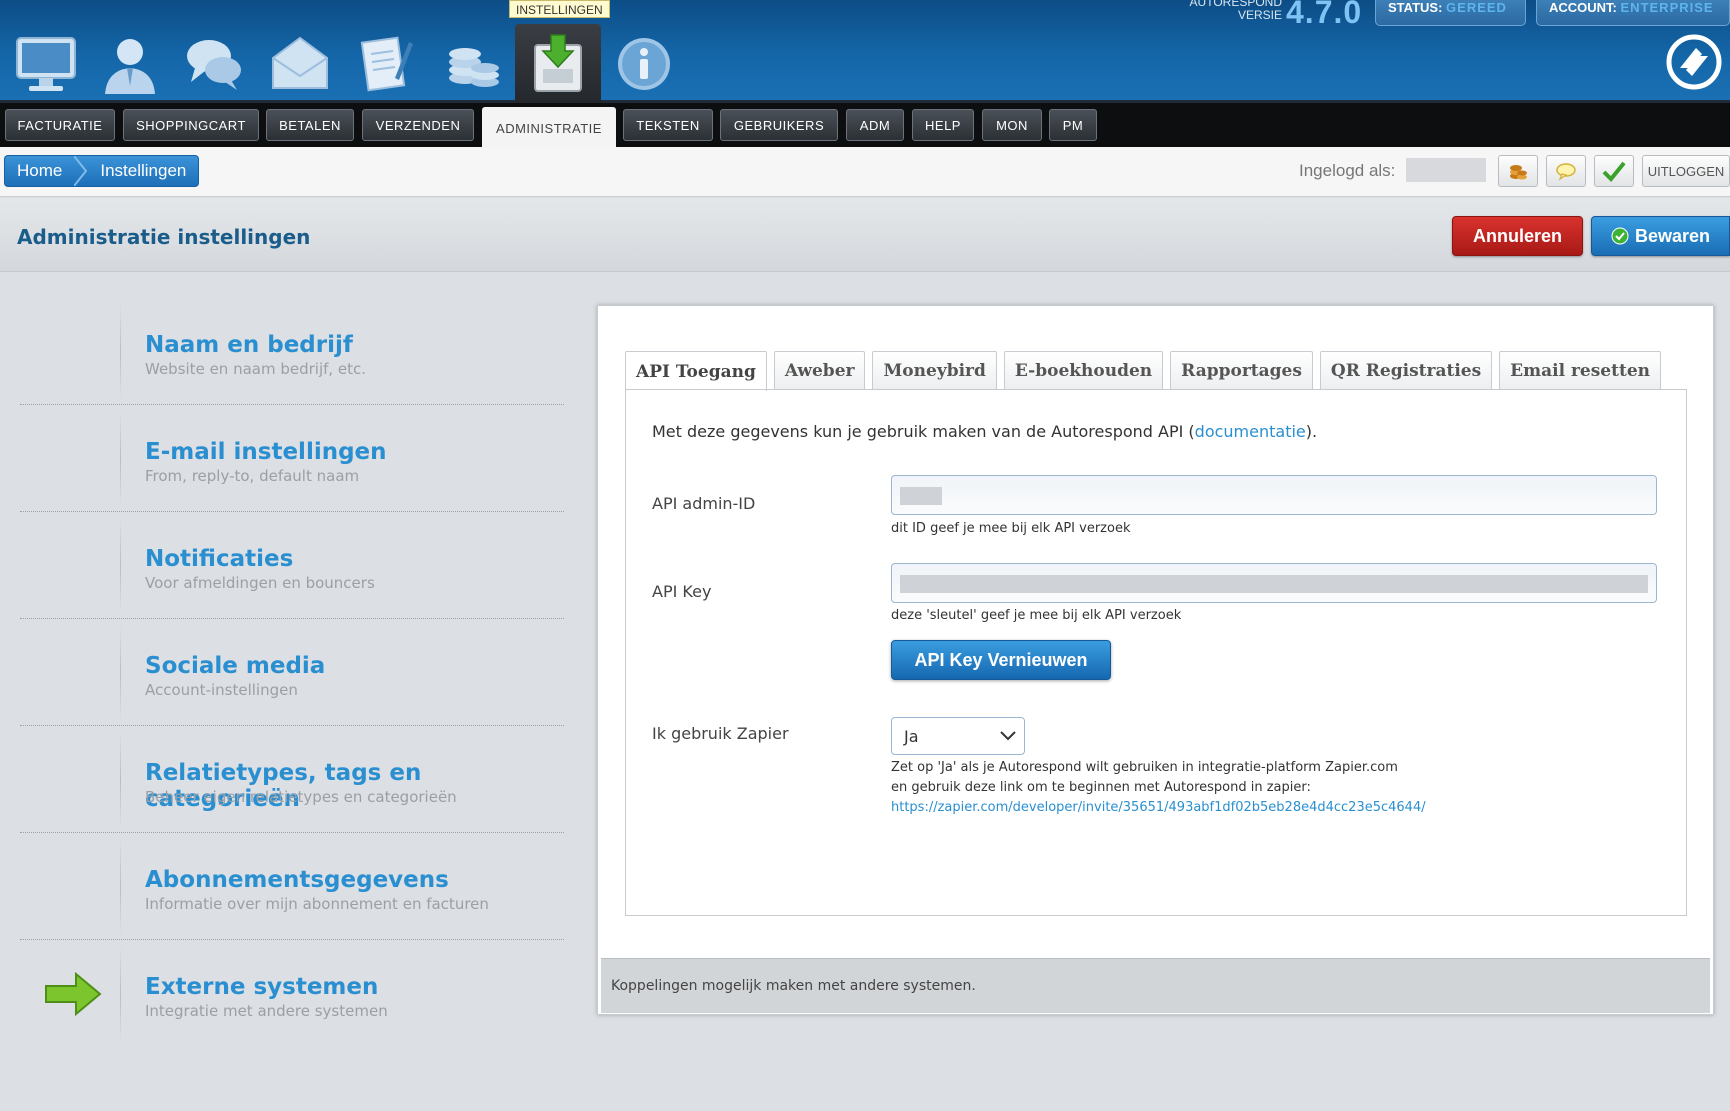 This screenshot has height=1111, width=1730. I want to click on chat-icon, so click(214, 63).